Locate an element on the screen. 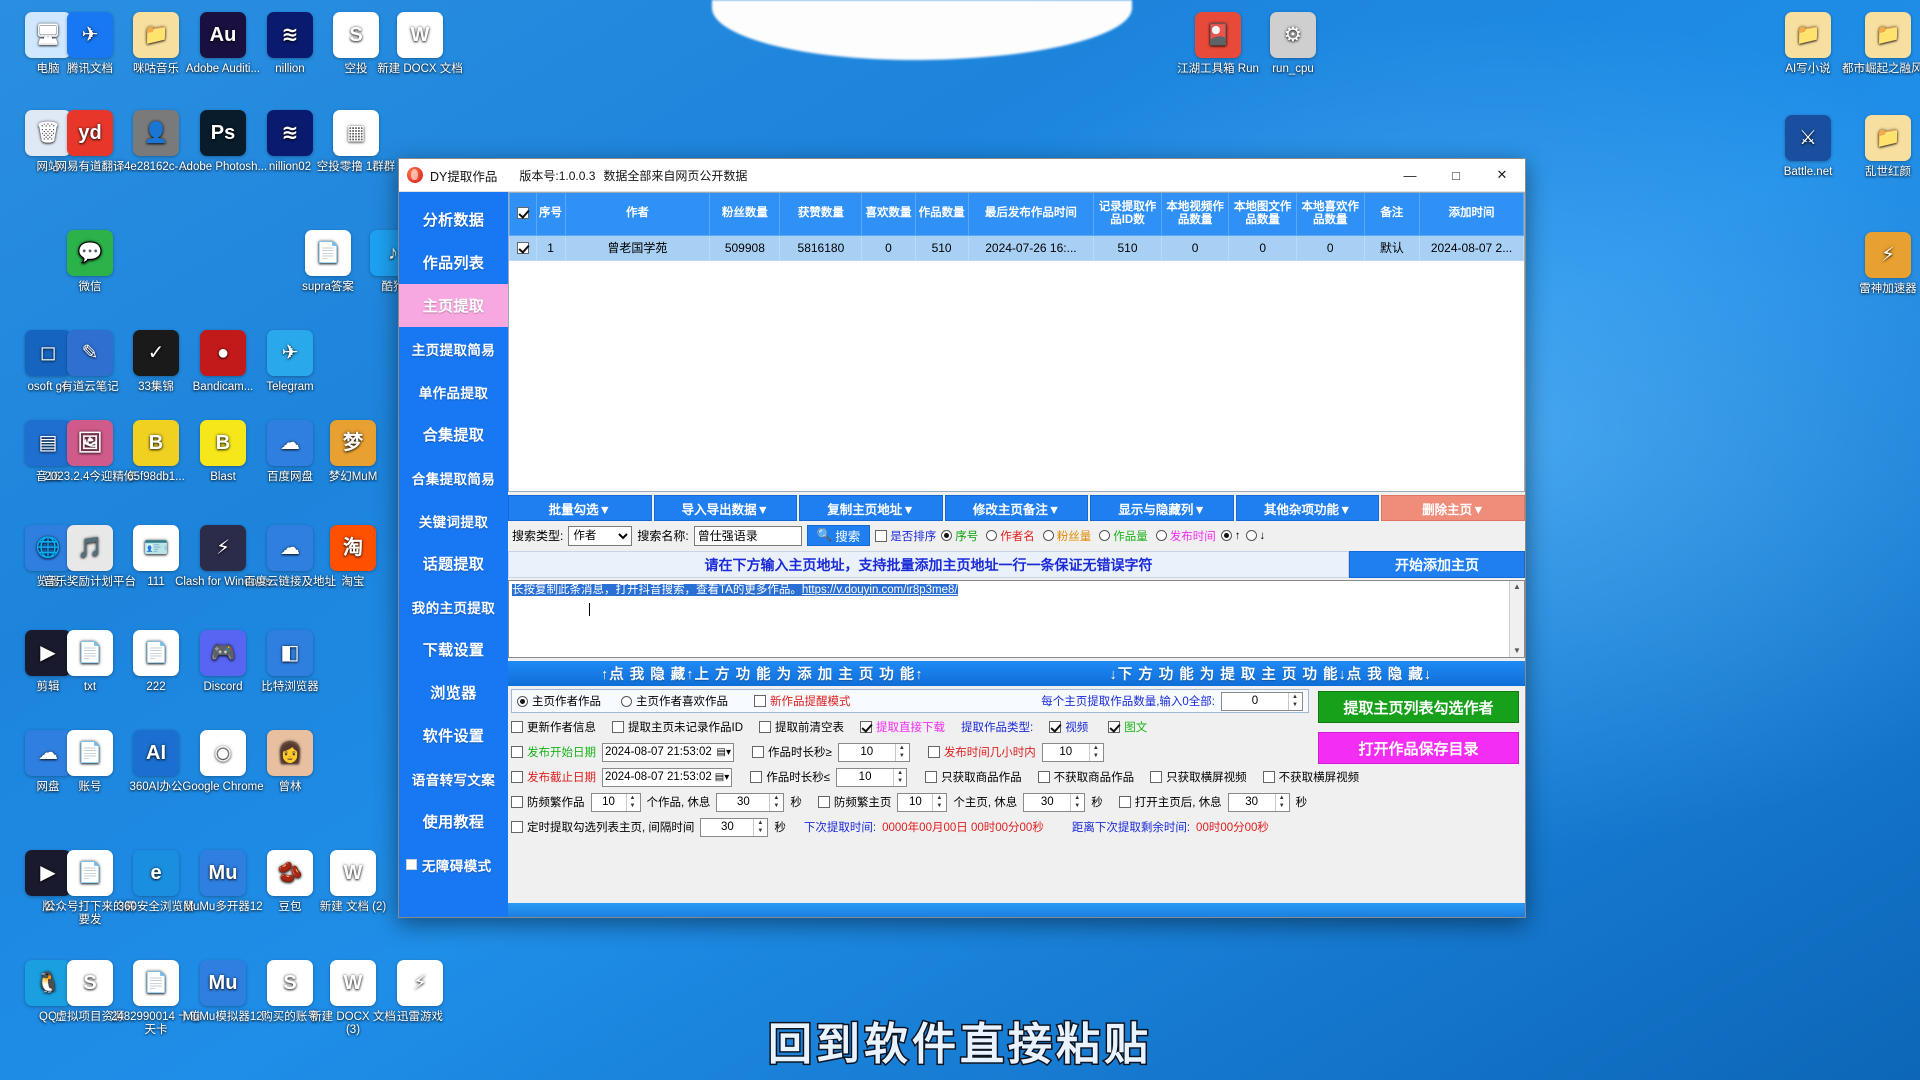  sort-desc-option: ↓ is located at coordinates (1255, 536).